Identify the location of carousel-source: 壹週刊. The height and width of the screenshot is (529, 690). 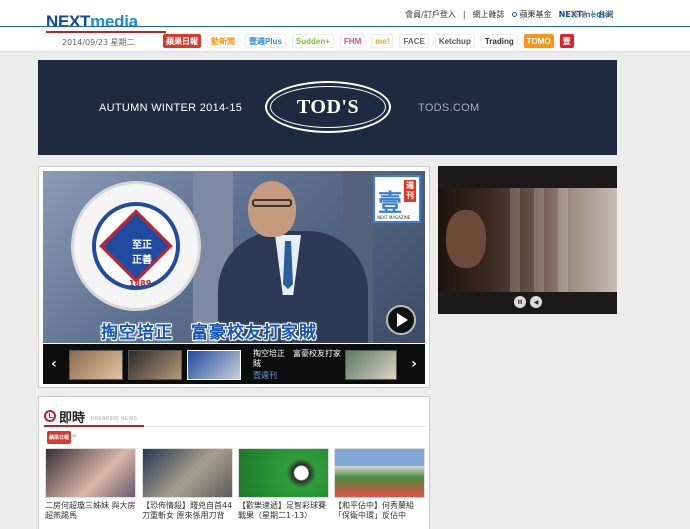
(265, 375).